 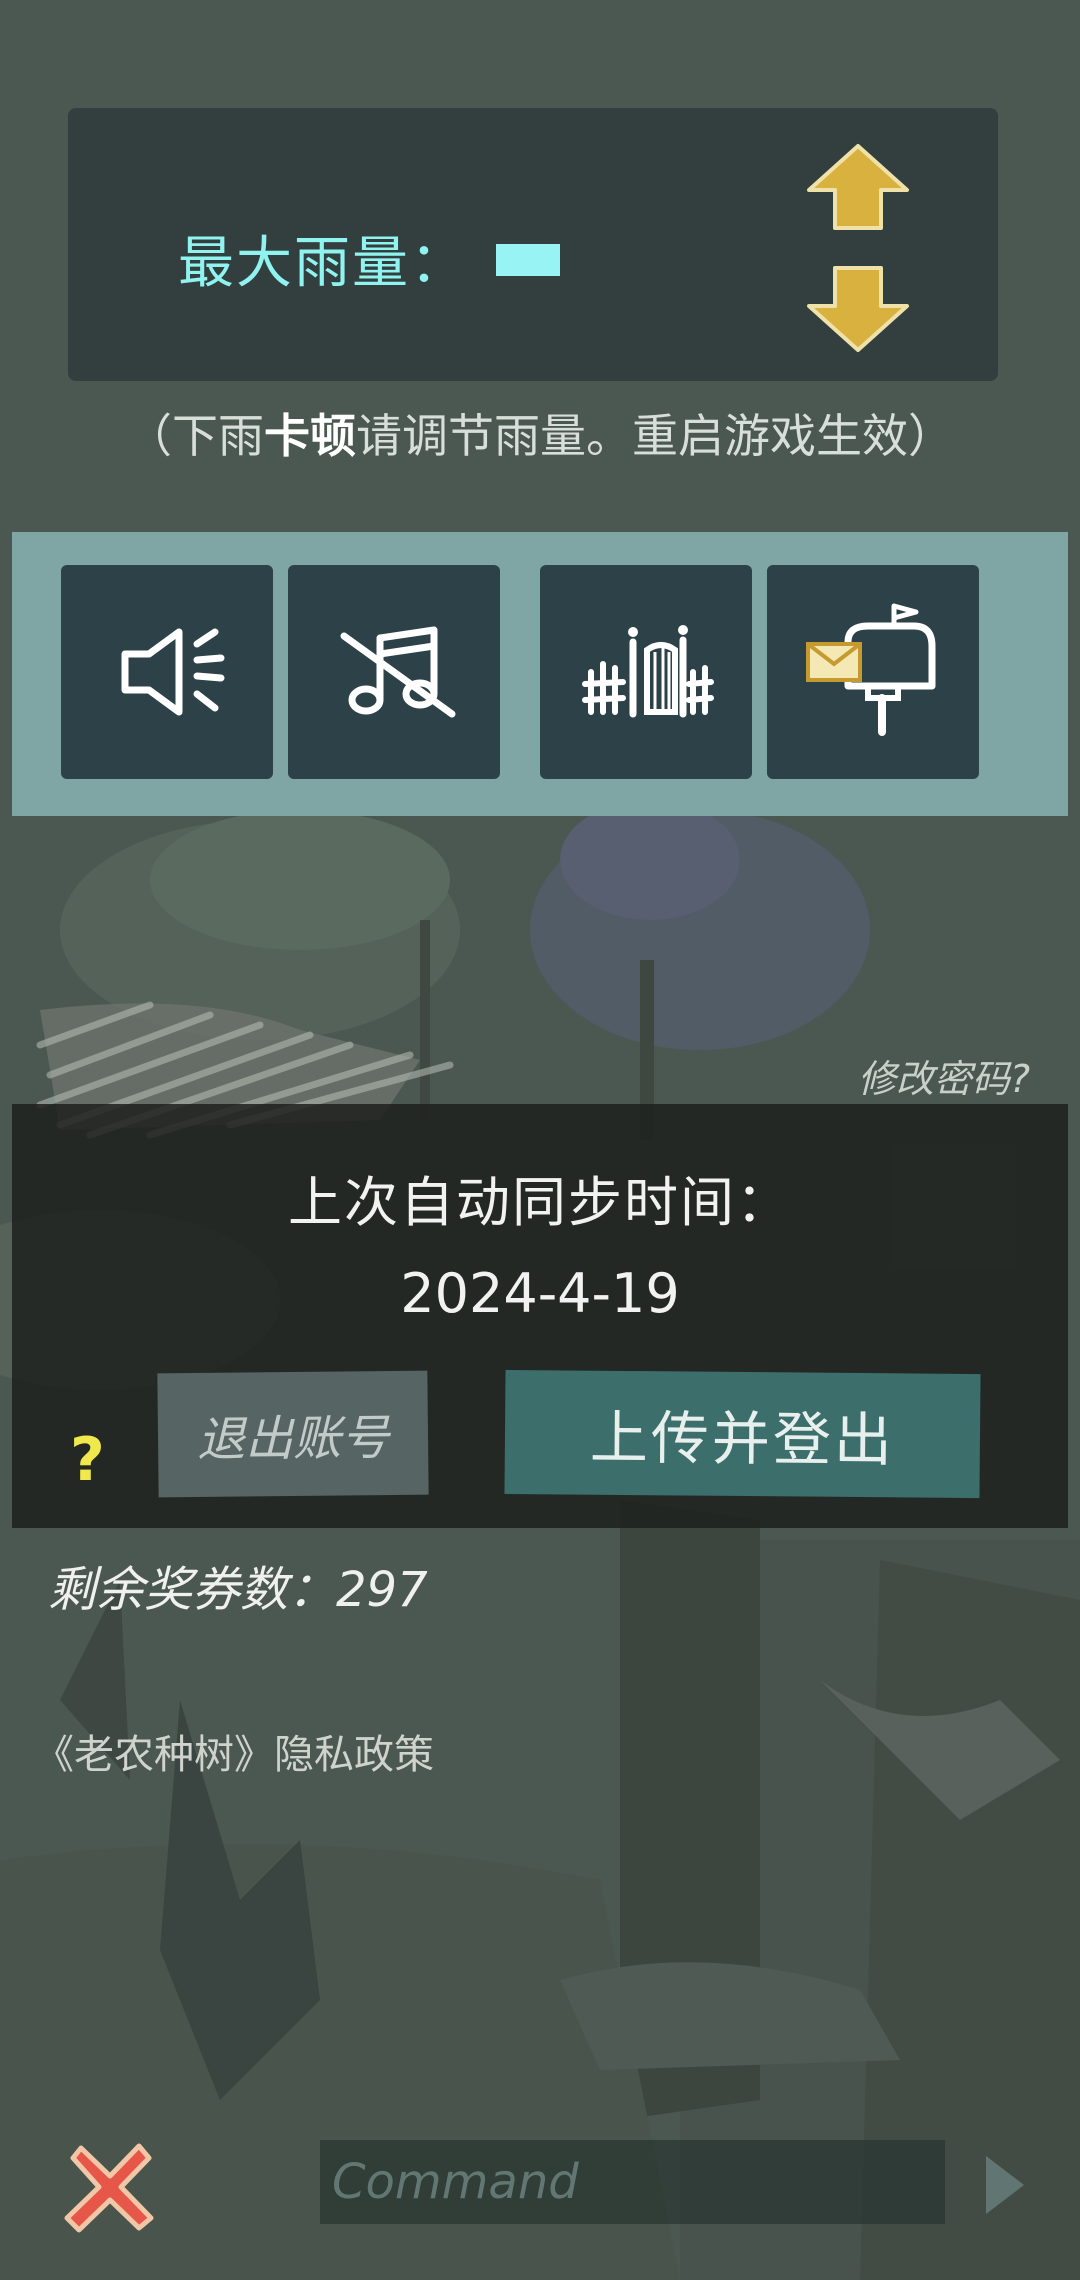 What do you see at coordinates (323, 263) in the screenshot?
I see `max-rain-label: 最大雨量：` at bounding box center [323, 263].